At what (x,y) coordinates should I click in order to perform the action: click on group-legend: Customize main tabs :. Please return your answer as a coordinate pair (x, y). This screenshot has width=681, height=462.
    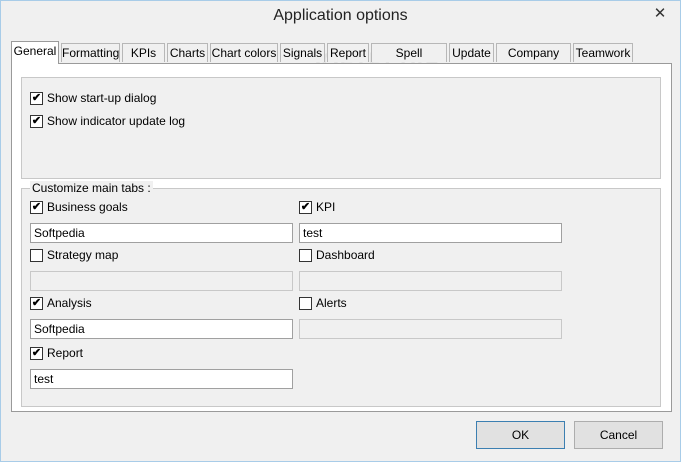
    Looking at the image, I should click on (91, 188).